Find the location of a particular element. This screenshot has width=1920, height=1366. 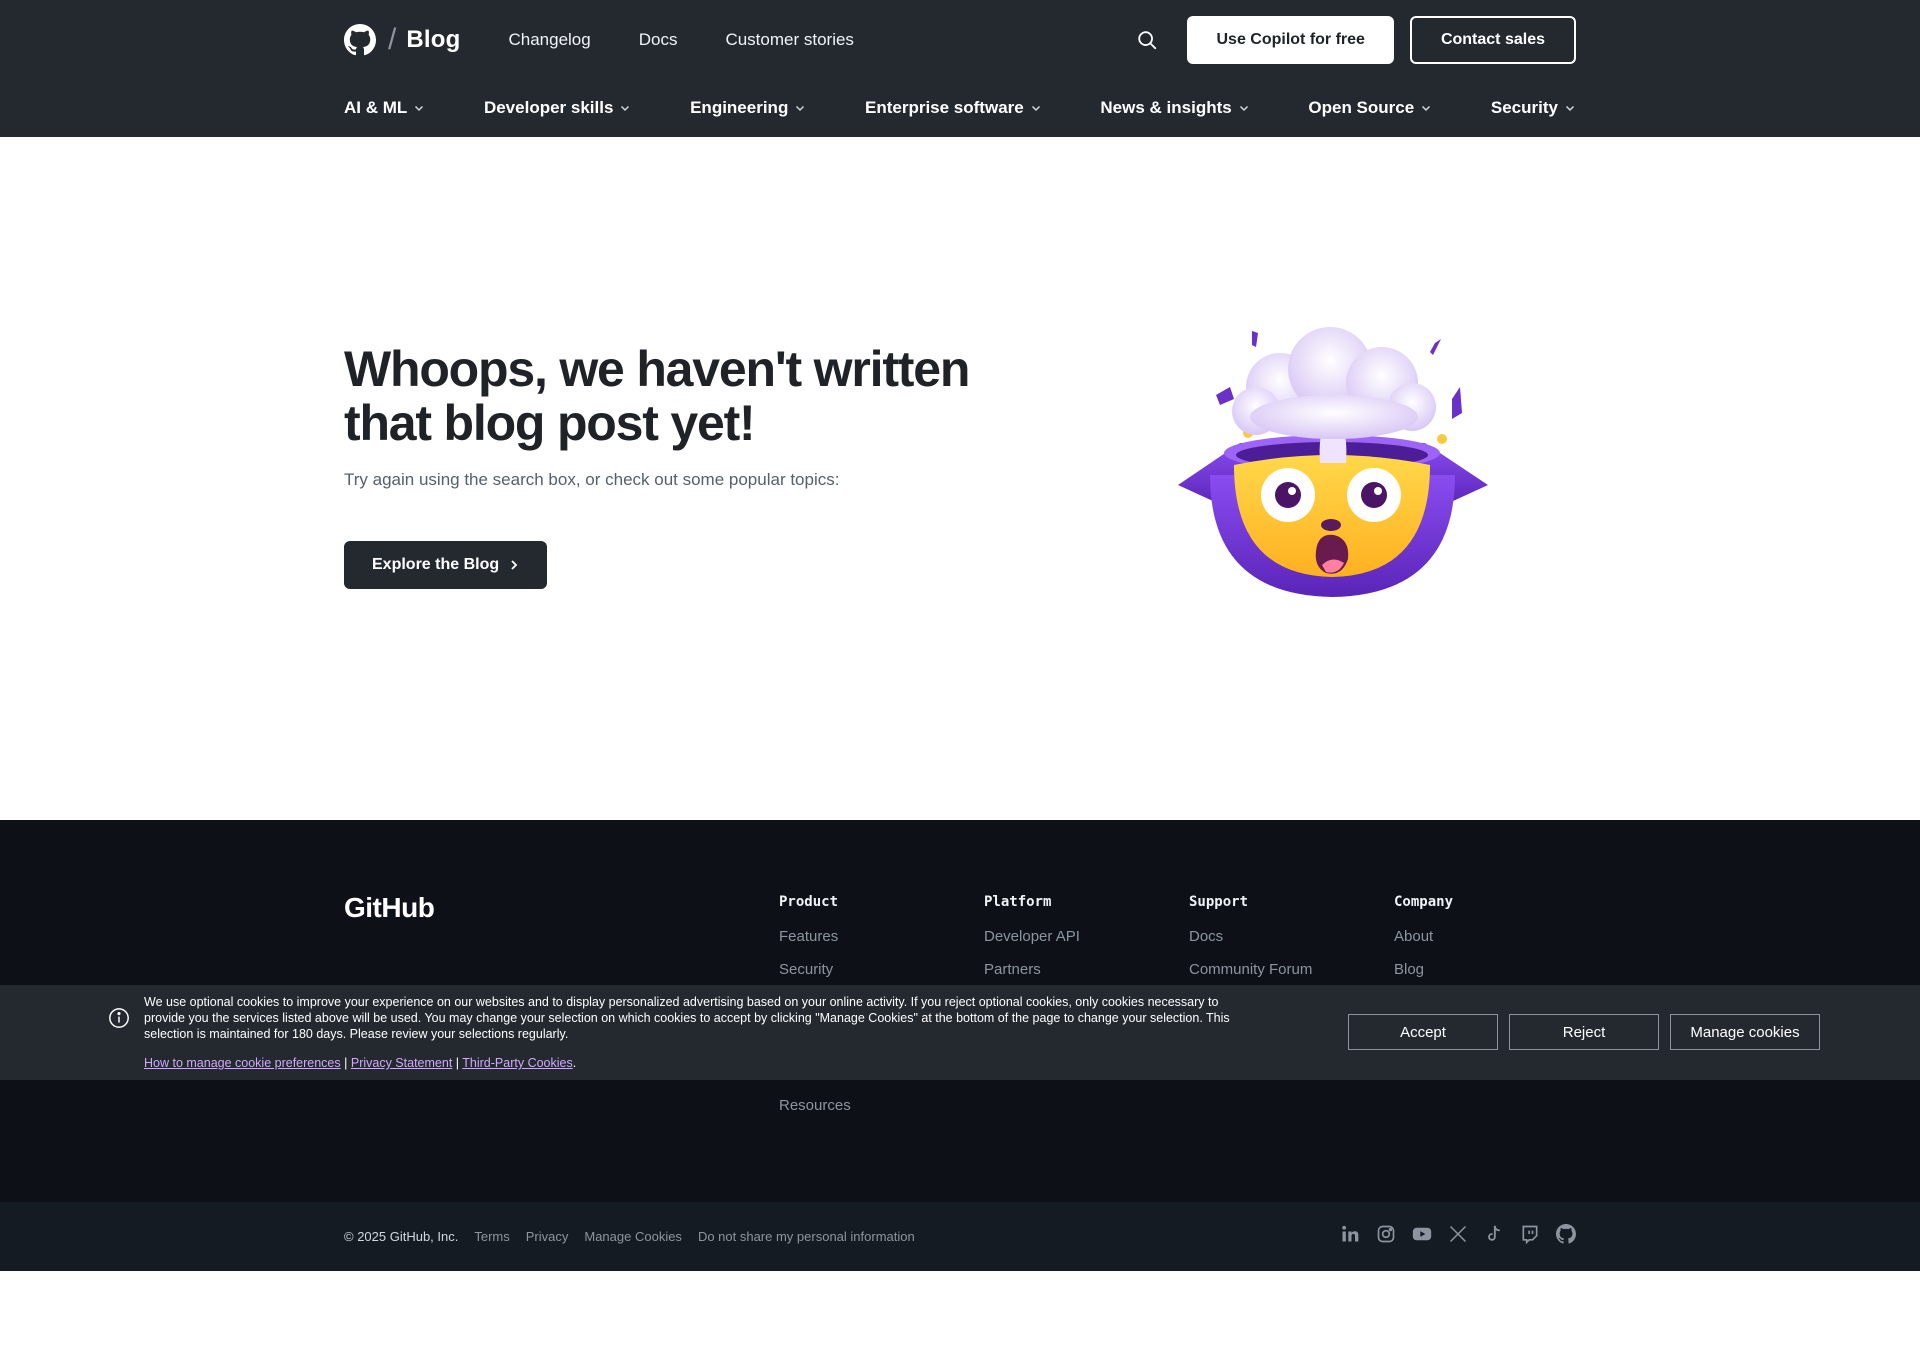

use-copilot-button: Use Copilot for free is located at coordinates (1290, 40).